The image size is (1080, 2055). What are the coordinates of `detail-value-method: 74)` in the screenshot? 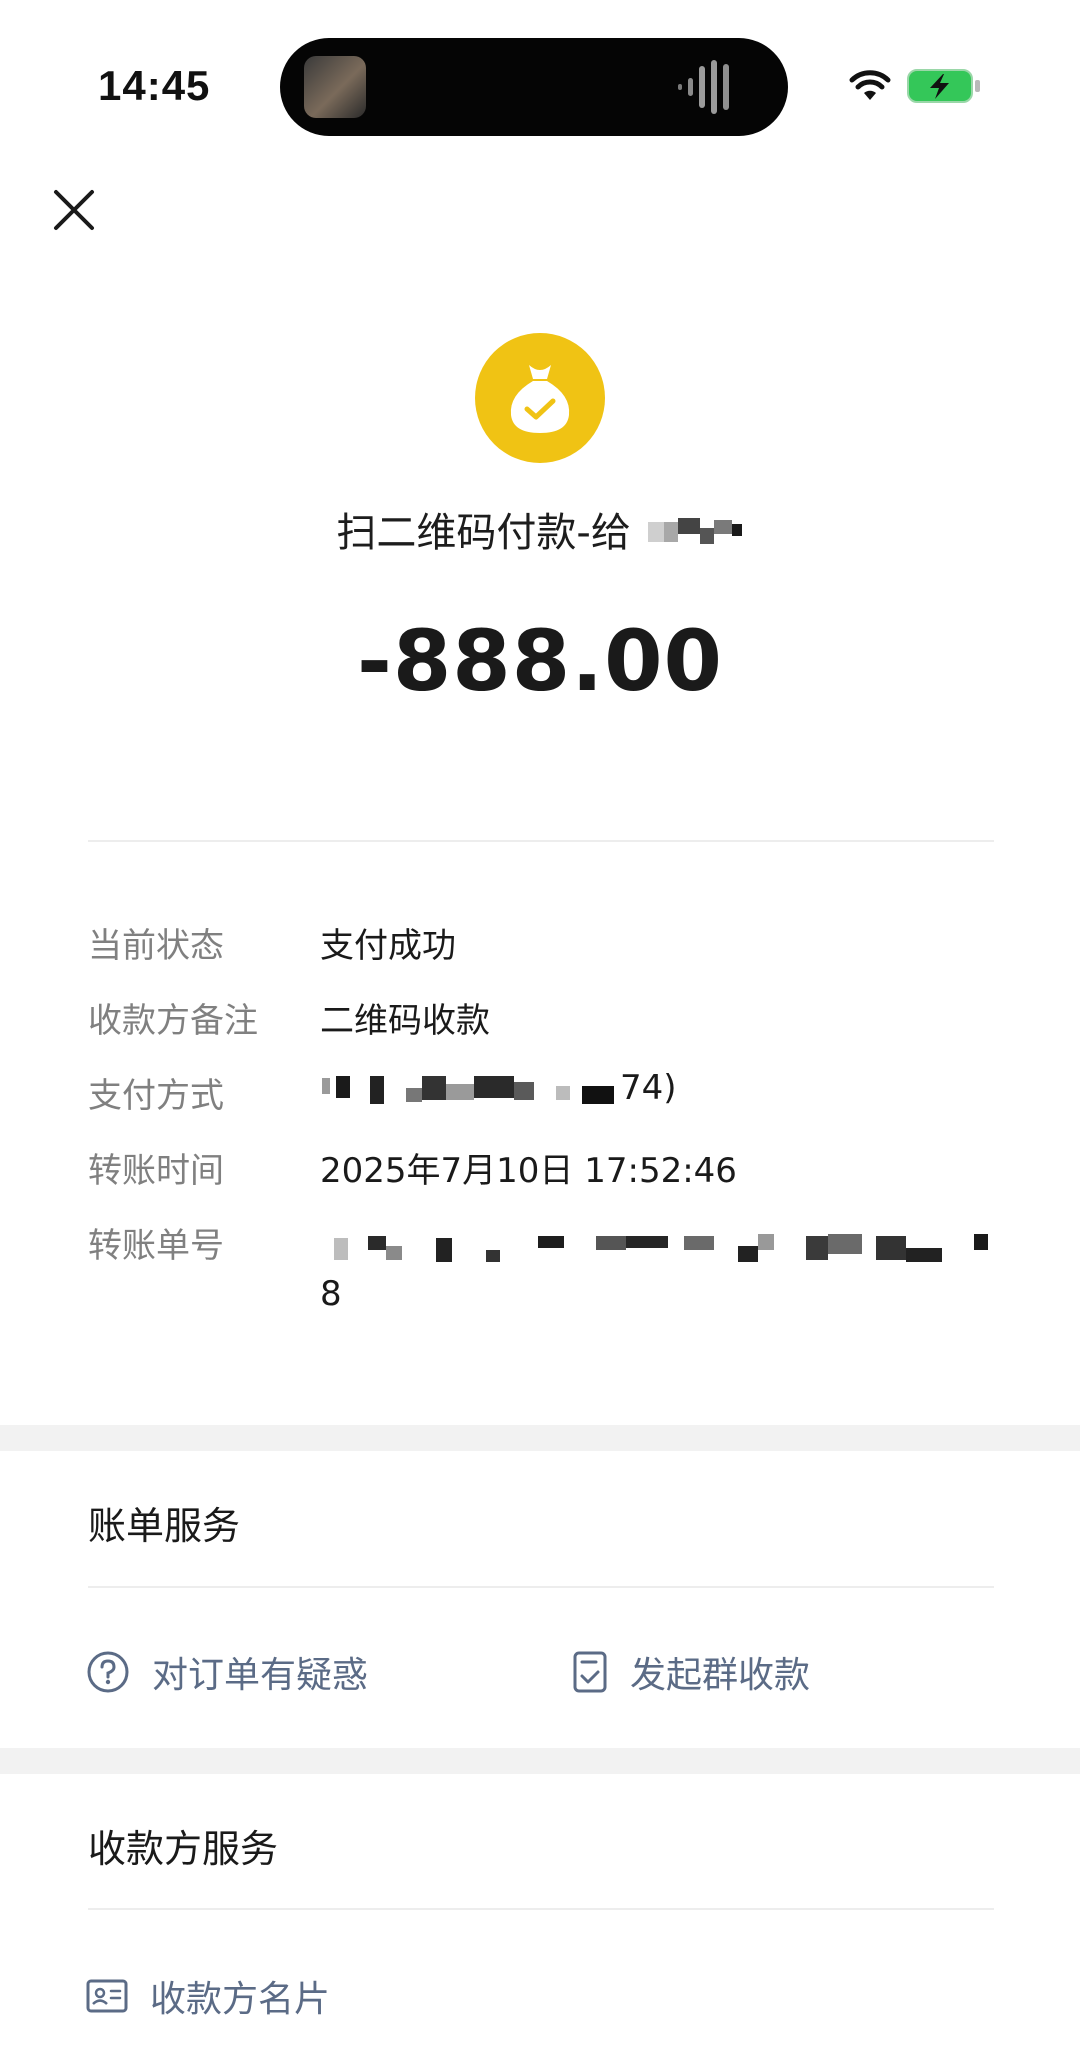 It's located at (498, 1088).